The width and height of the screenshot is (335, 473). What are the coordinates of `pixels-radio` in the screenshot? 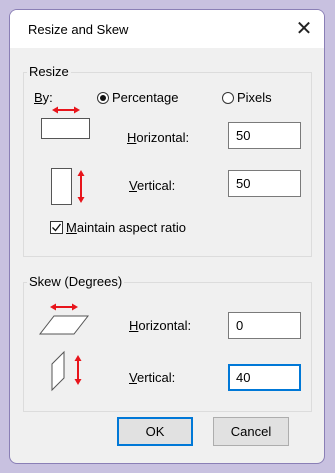 It's located at (228, 98).